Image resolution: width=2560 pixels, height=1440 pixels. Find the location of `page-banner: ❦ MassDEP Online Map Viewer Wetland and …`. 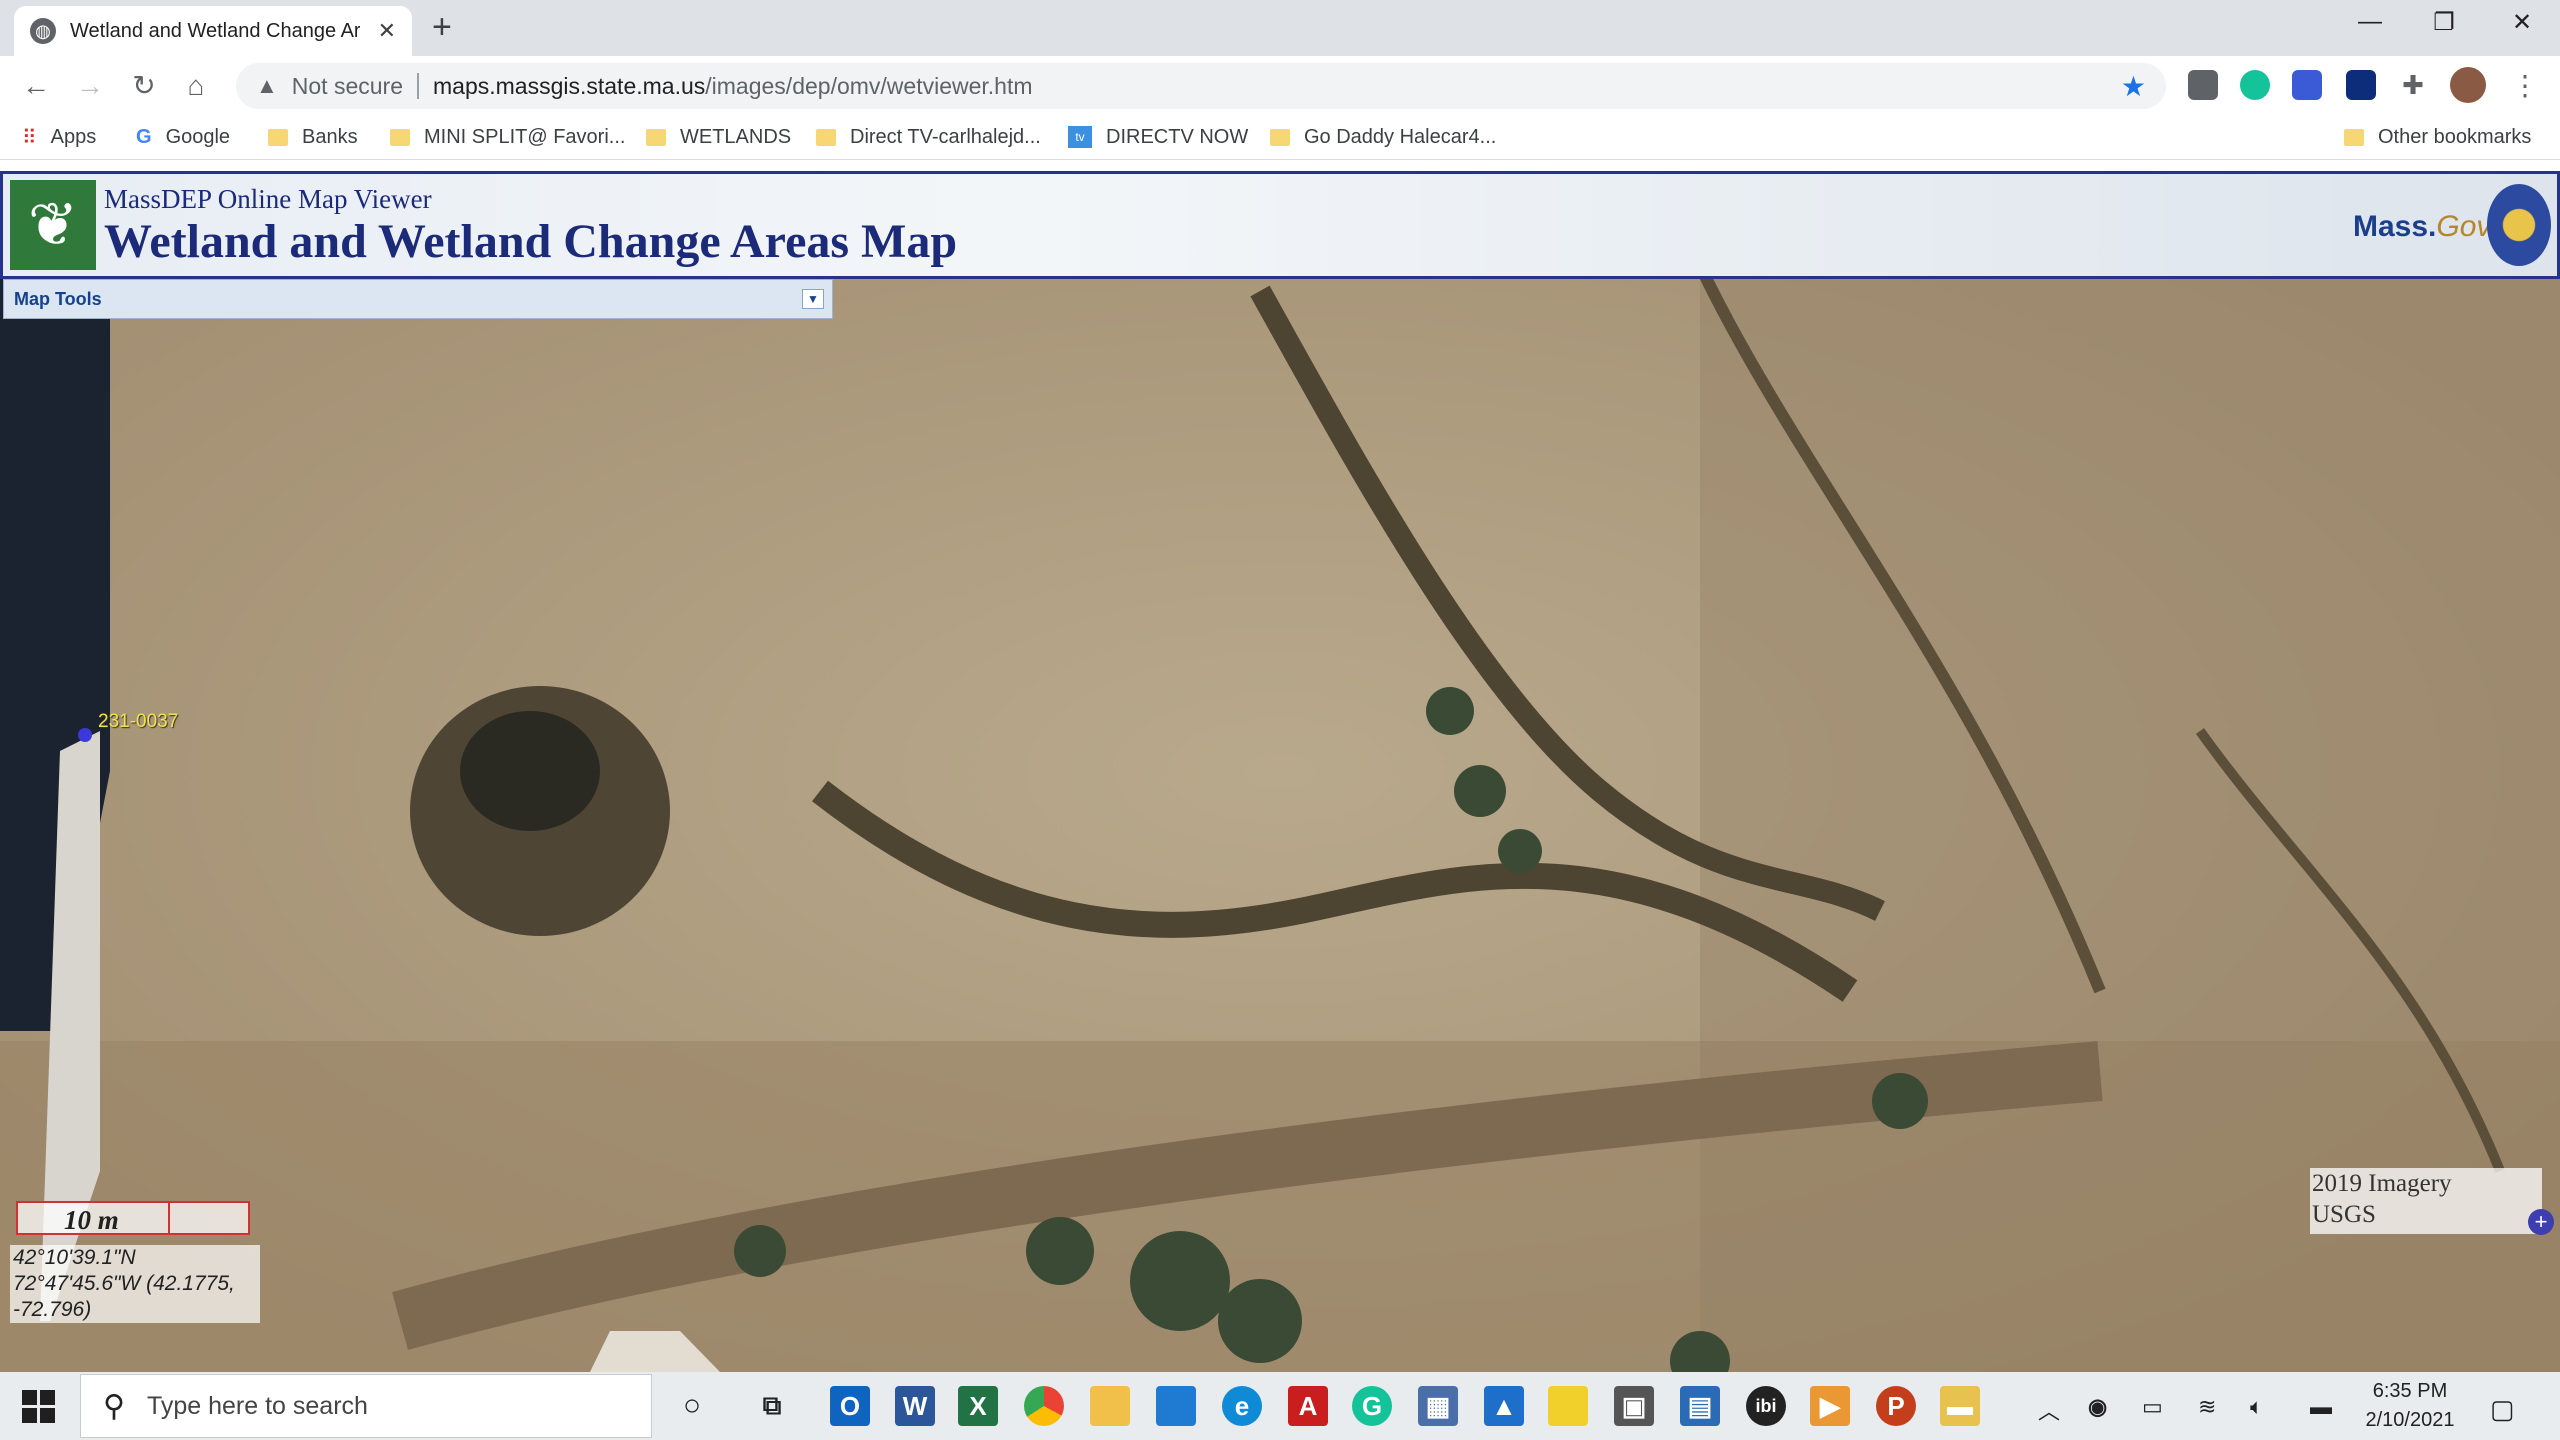

page-banner: ❦ MassDEP Online Map Viewer Wetland and … is located at coordinates (1280, 225).